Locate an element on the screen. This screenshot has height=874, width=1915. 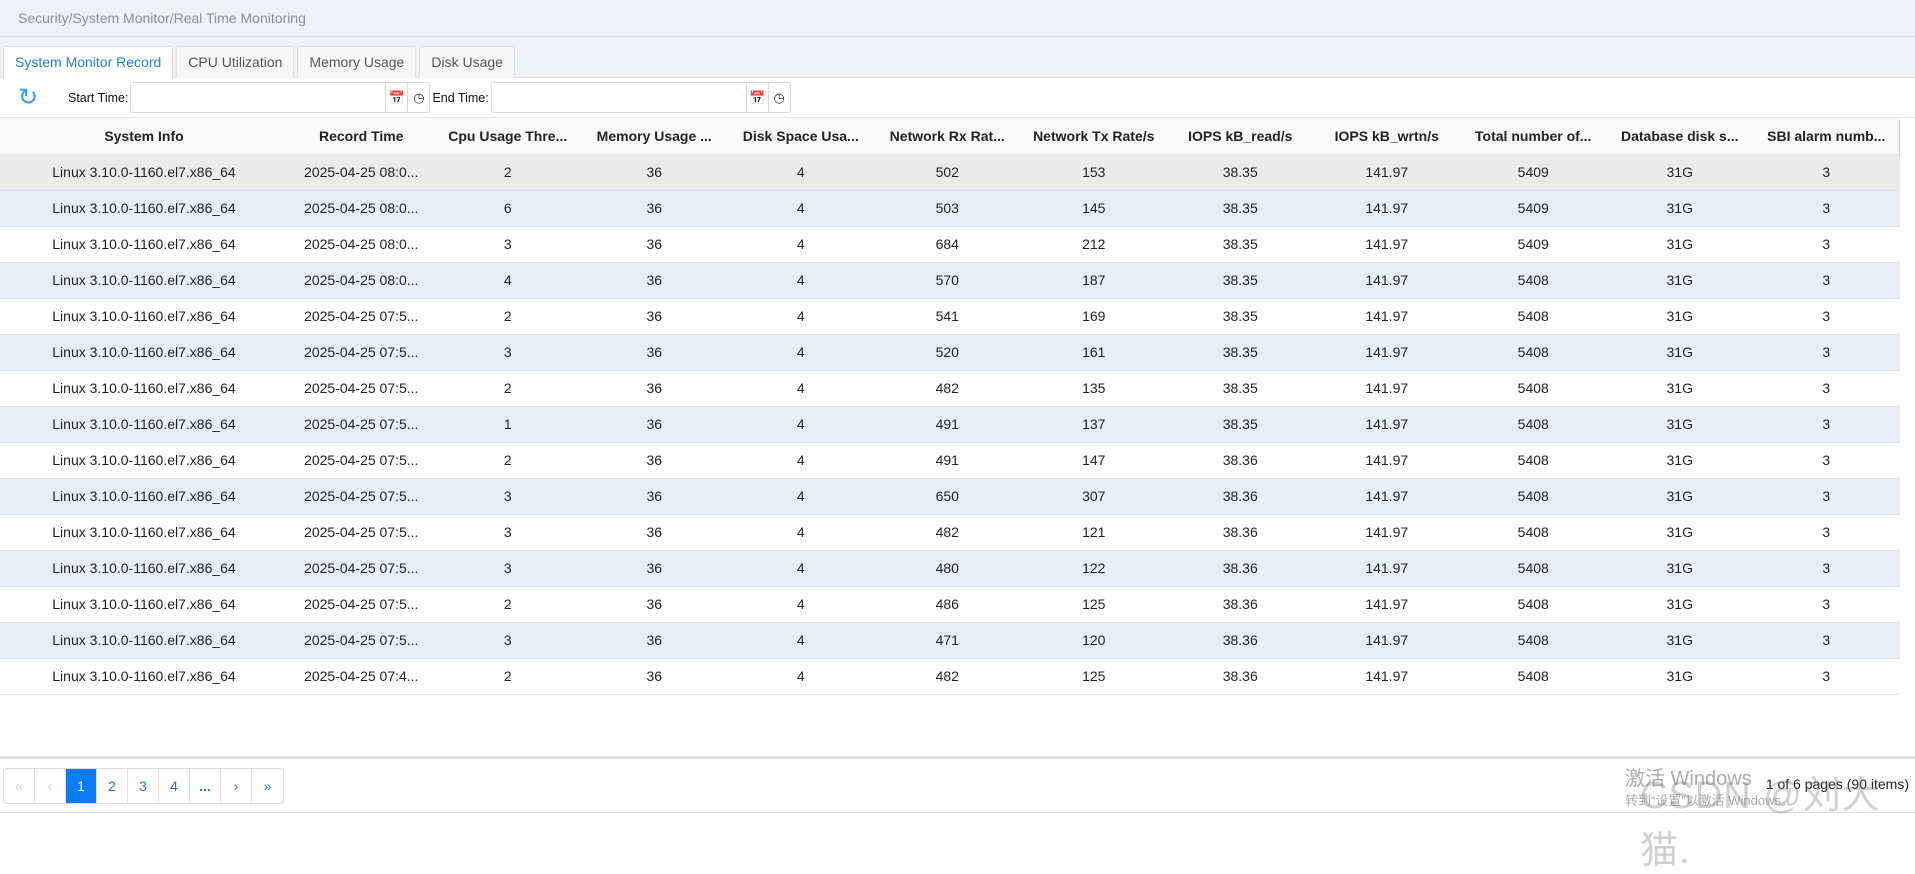
page-2-button: 2 is located at coordinates (112, 786).